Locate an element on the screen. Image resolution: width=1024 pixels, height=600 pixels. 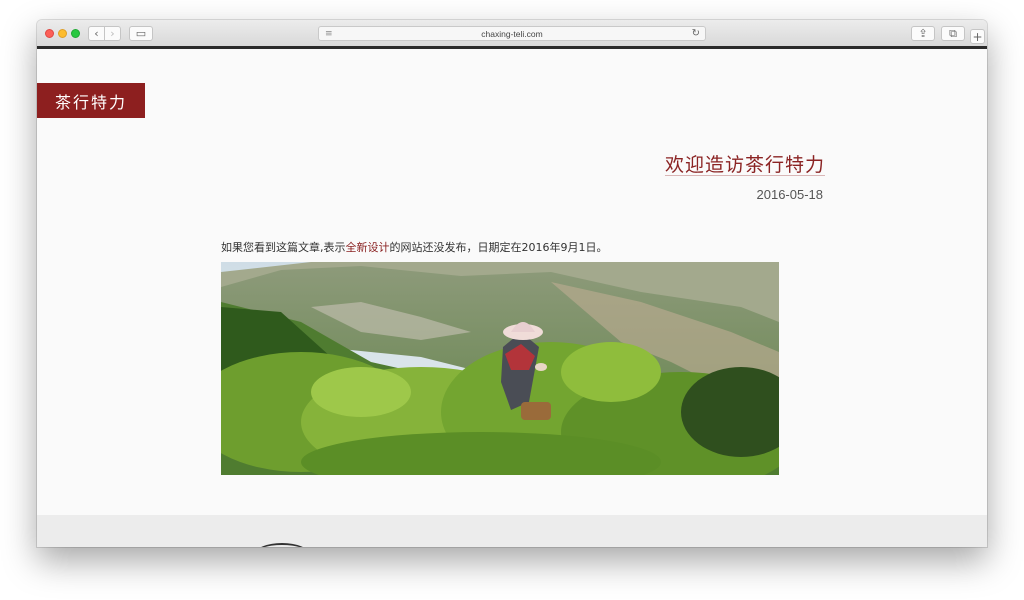
sidebar-toggle-button: ▭ is located at coordinates (141, 33).